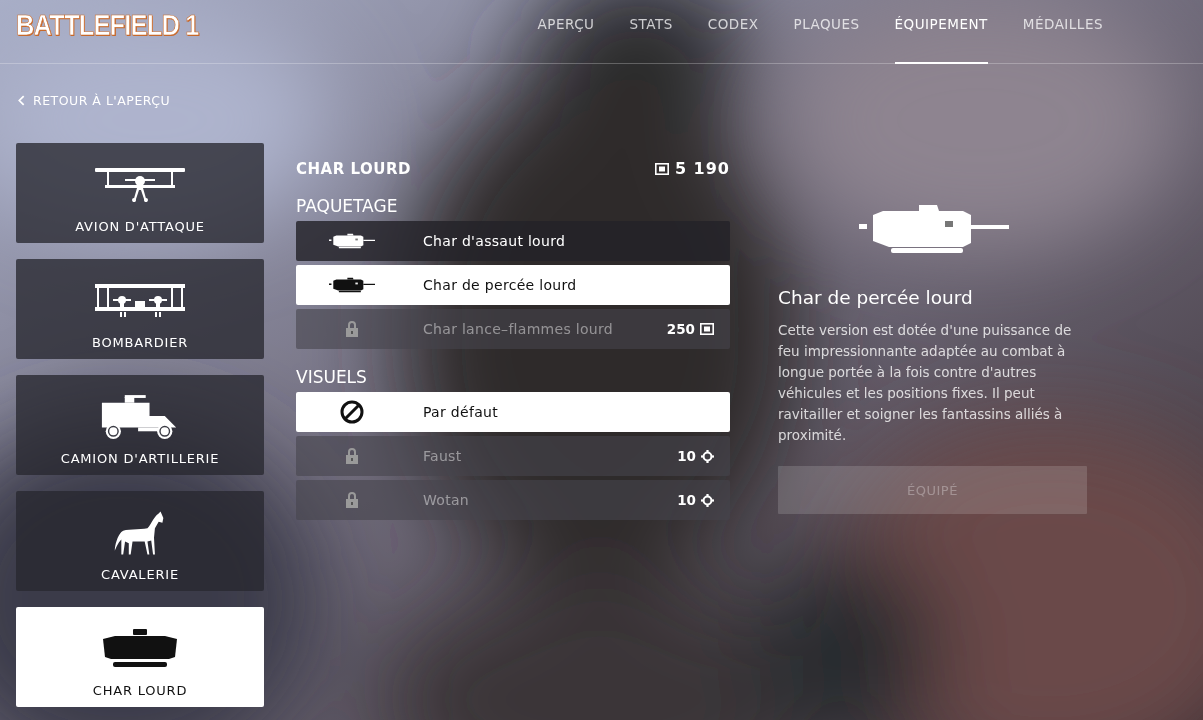 This screenshot has width=1203, height=720. I want to click on chevron-left-icon, so click(21, 100).